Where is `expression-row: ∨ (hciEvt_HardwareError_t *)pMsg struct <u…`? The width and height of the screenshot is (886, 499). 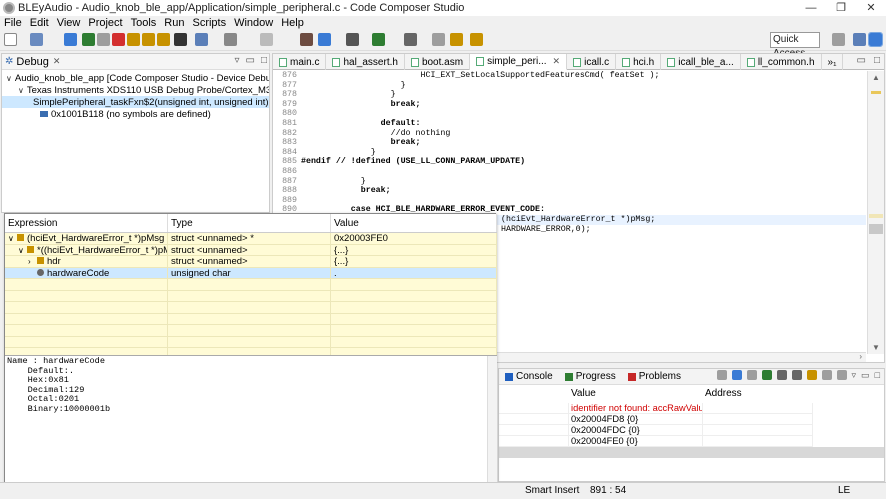 expression-row: ∨ (hciEvt_HardwareError_t *)pMsg struct <u… is located at coordinates (251, 239).